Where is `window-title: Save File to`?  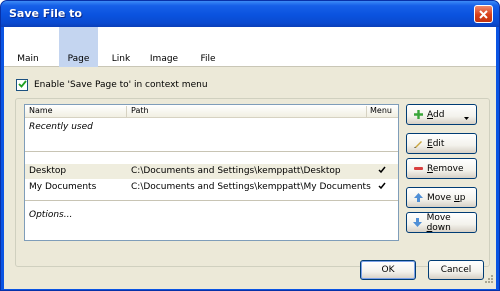 window-title: Save File to is located at coordinates (45, 13).